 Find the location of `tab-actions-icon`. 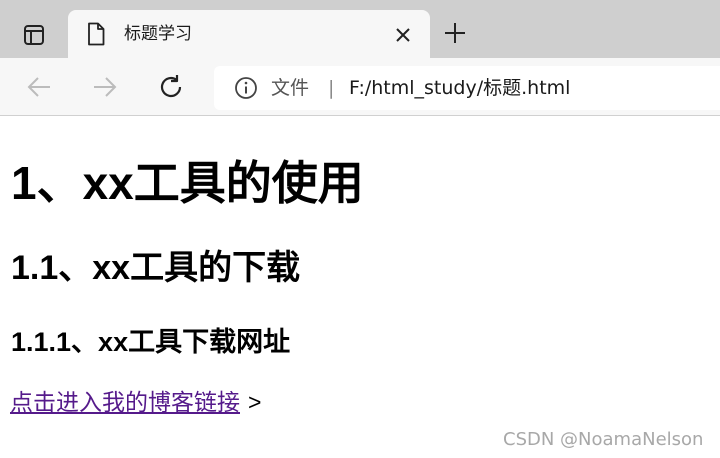

tab-actions-icon is located at coordinates (34, 35).